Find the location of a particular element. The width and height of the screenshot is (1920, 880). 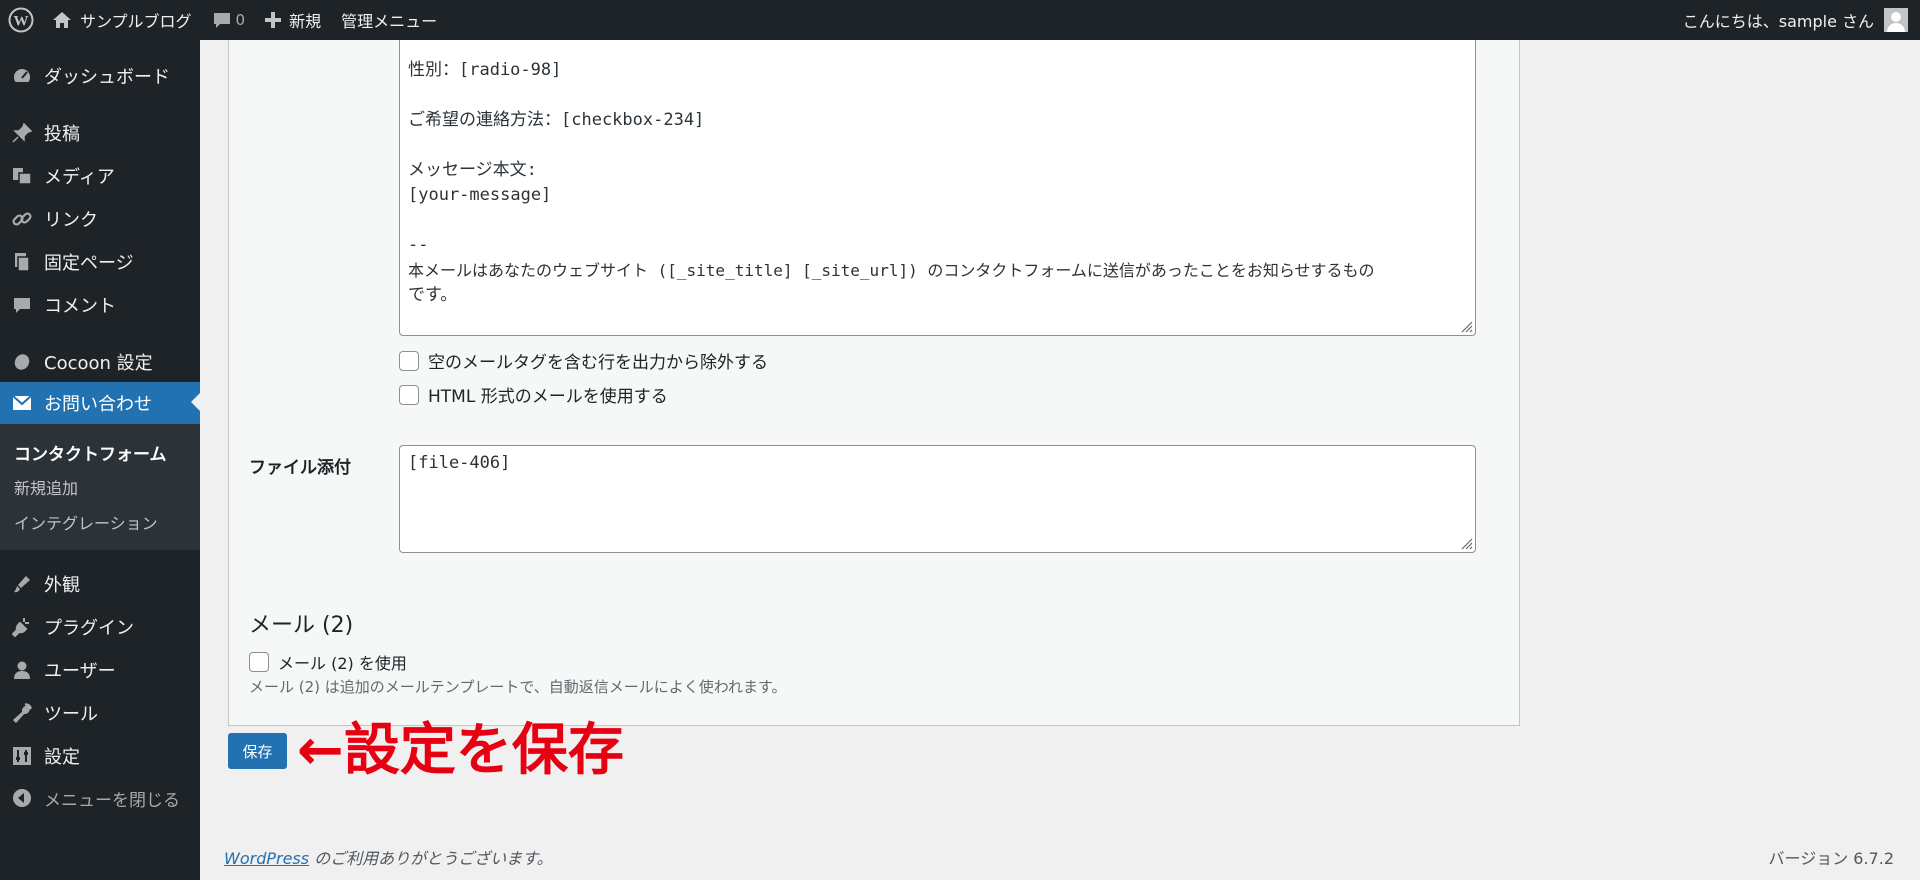

chain-link-icon is located at coordinates (22, 219).